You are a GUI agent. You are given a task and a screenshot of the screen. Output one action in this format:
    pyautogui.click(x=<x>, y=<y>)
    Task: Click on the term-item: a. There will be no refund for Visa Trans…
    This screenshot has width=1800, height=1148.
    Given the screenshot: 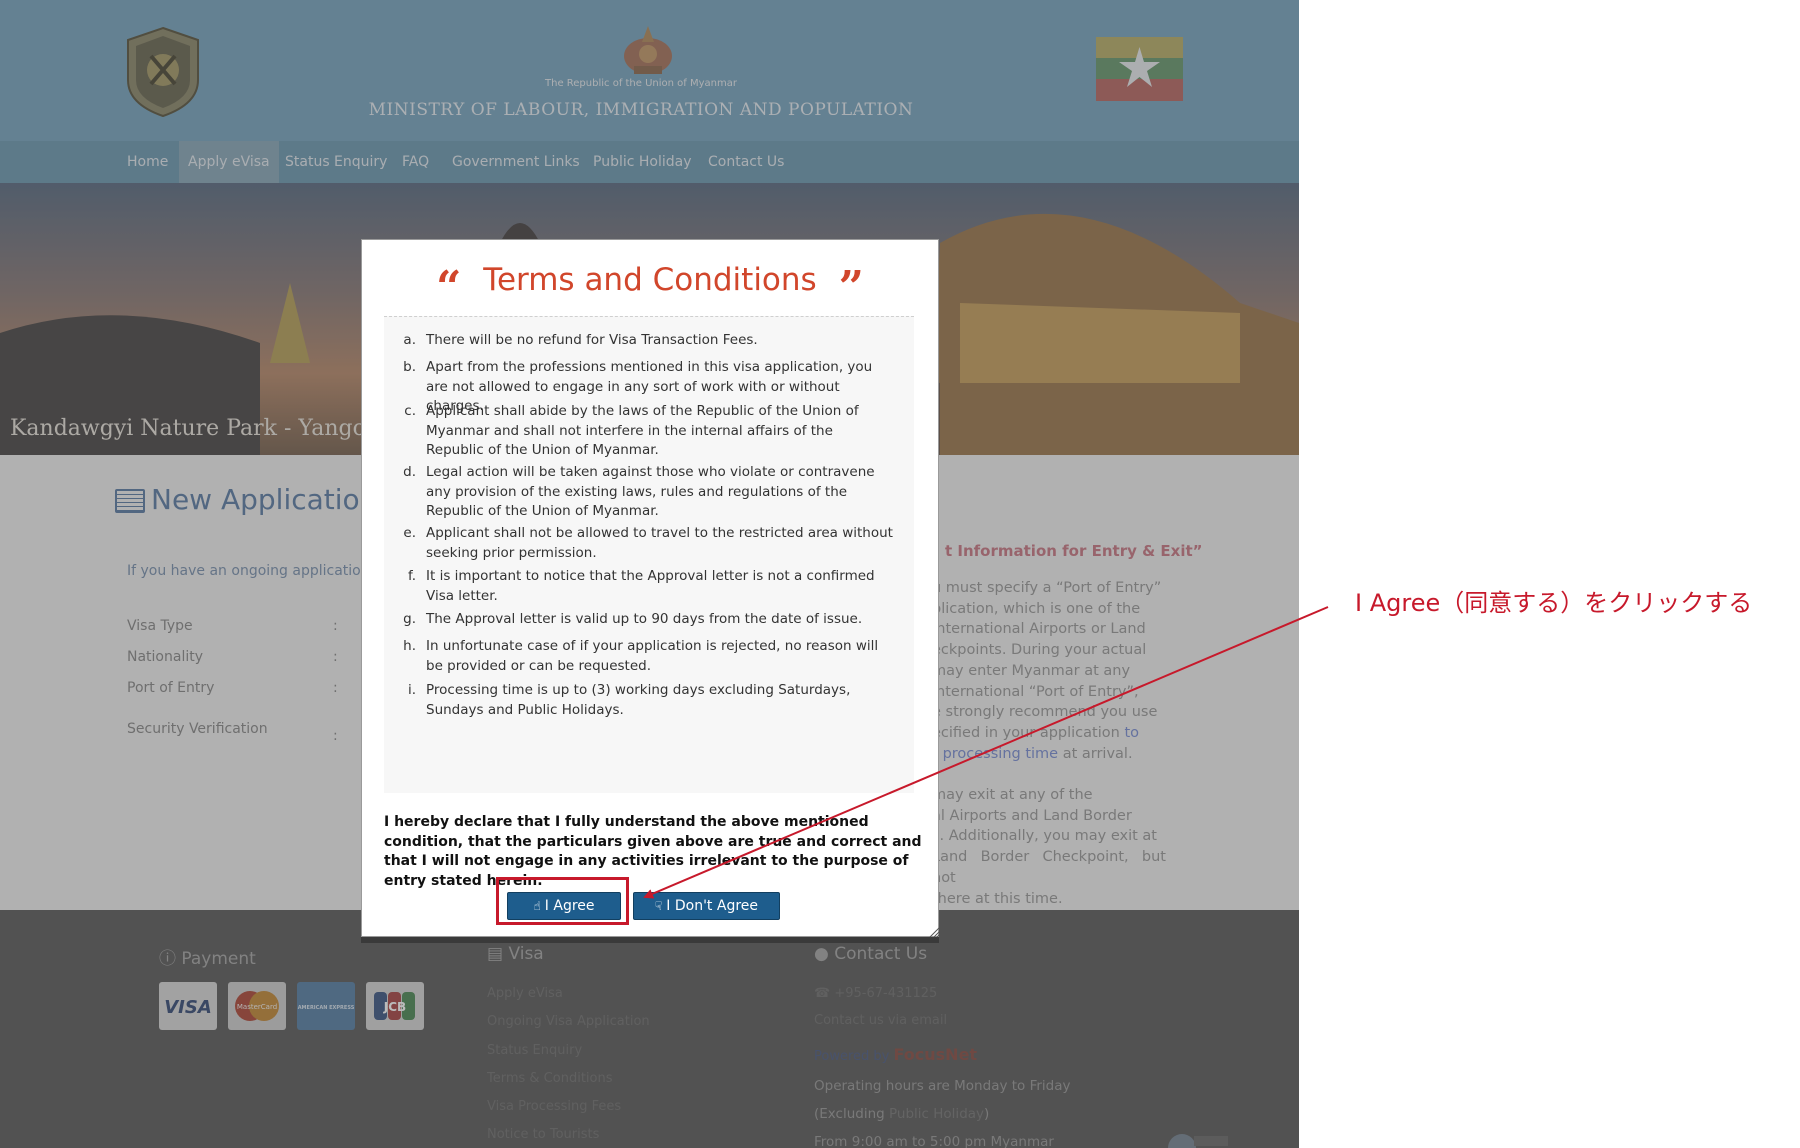 What is the action you would take?
    pyautogui.click(x=580, y=340)
    